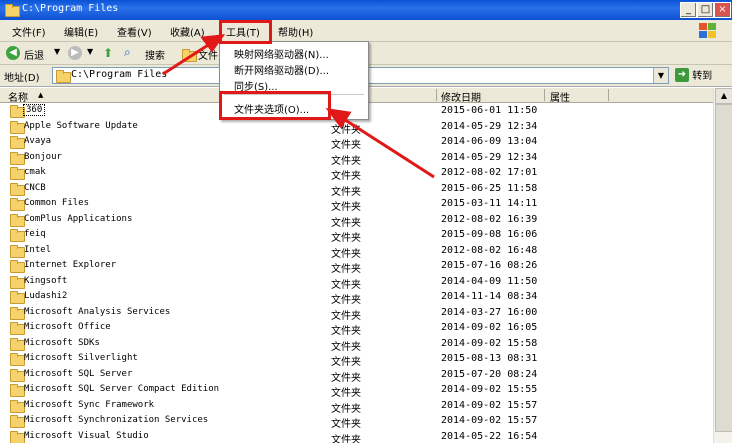 The image size is (732, 443). What do you see at coordinates (722, 10) in the screenshot?
I see `close-button: ×` at bounding box center [722, 10].